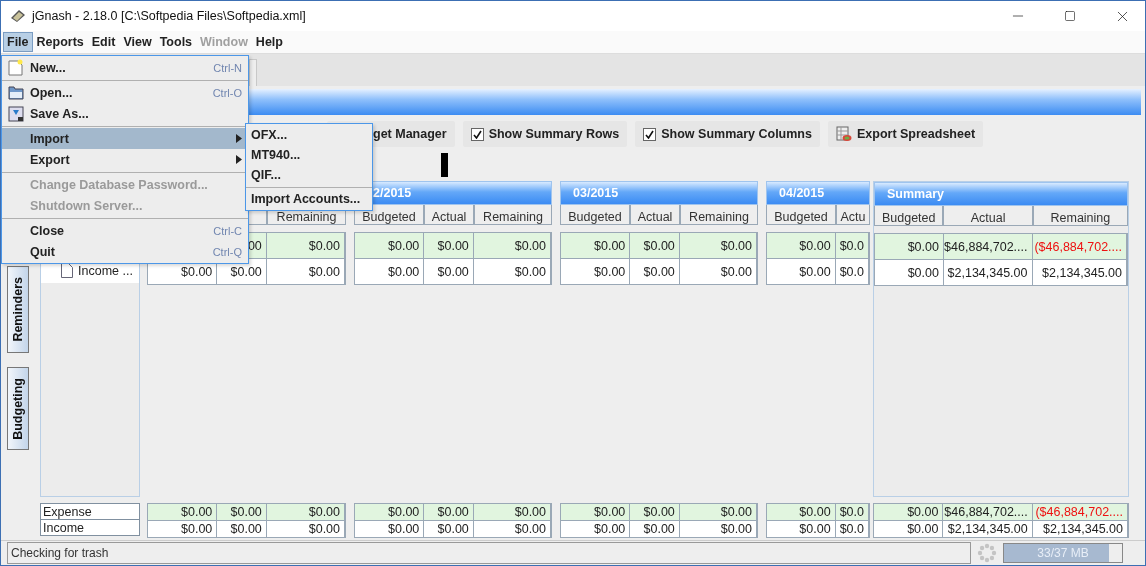 The image size is (1146, 566). I want to click on status-message: Checking for trash, so click(489, 553).